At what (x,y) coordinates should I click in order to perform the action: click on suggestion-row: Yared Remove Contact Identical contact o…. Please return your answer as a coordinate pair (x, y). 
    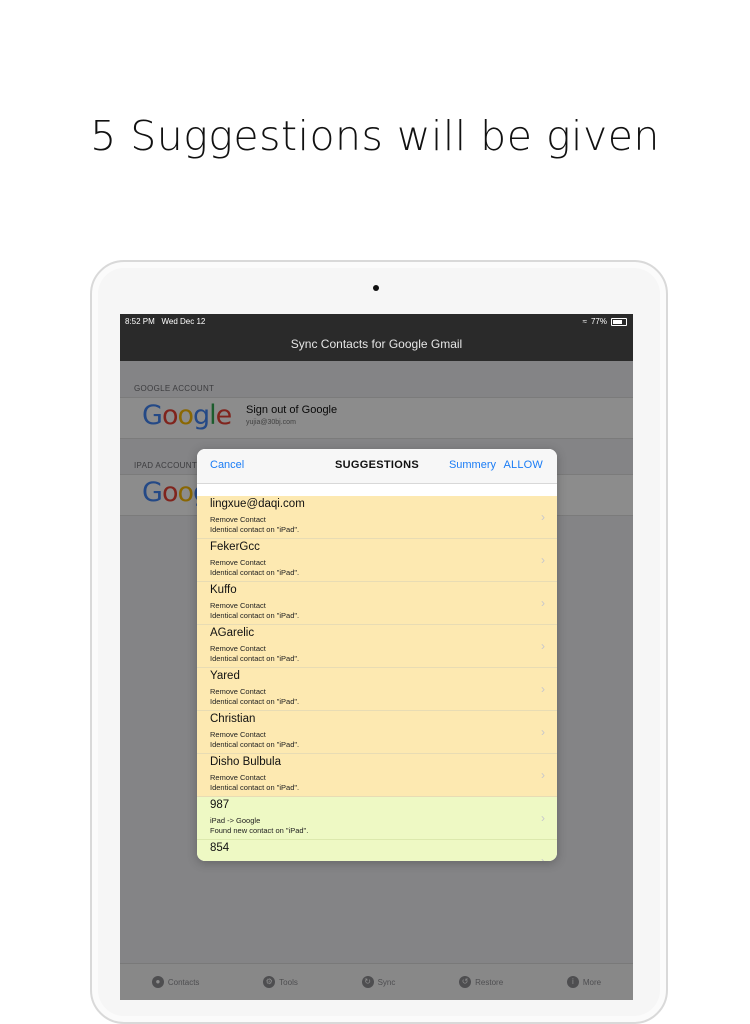
    Looking at the image, I should click on (377, 689).